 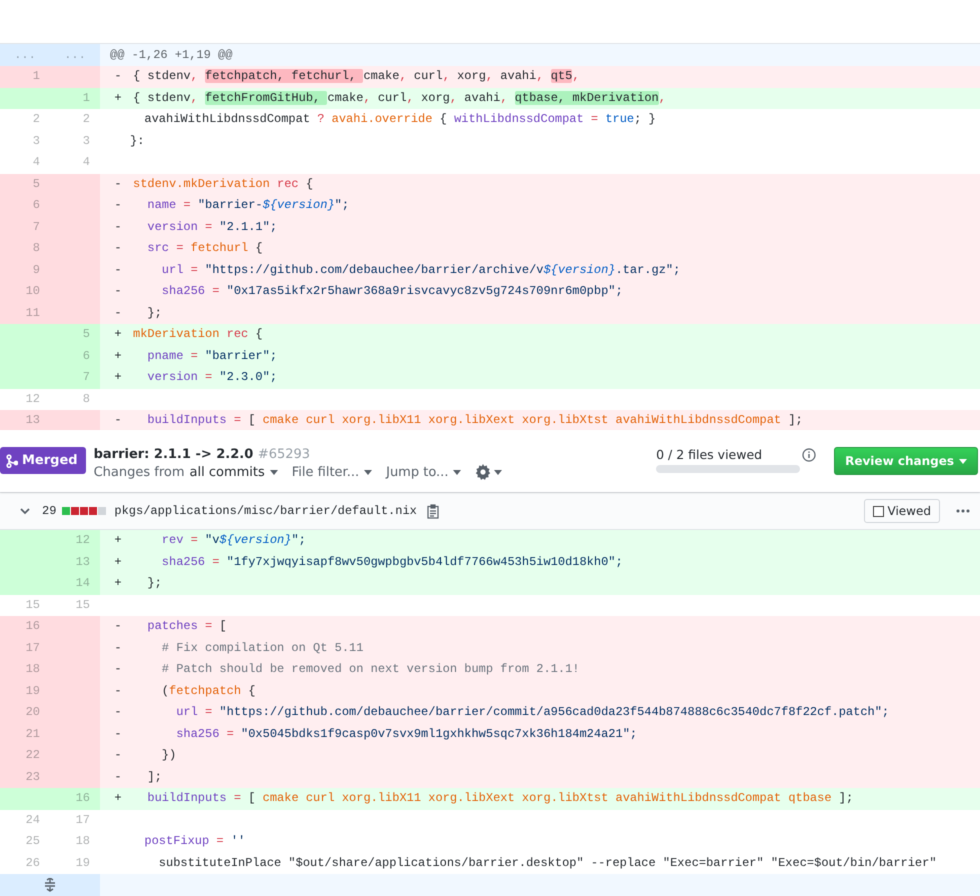 What do you see at coordinates (370, 669) in the screenshot?
I see `code-line: # Patch should be removed on next version bump from 2.1.1!` at bounding box center [370, 669].